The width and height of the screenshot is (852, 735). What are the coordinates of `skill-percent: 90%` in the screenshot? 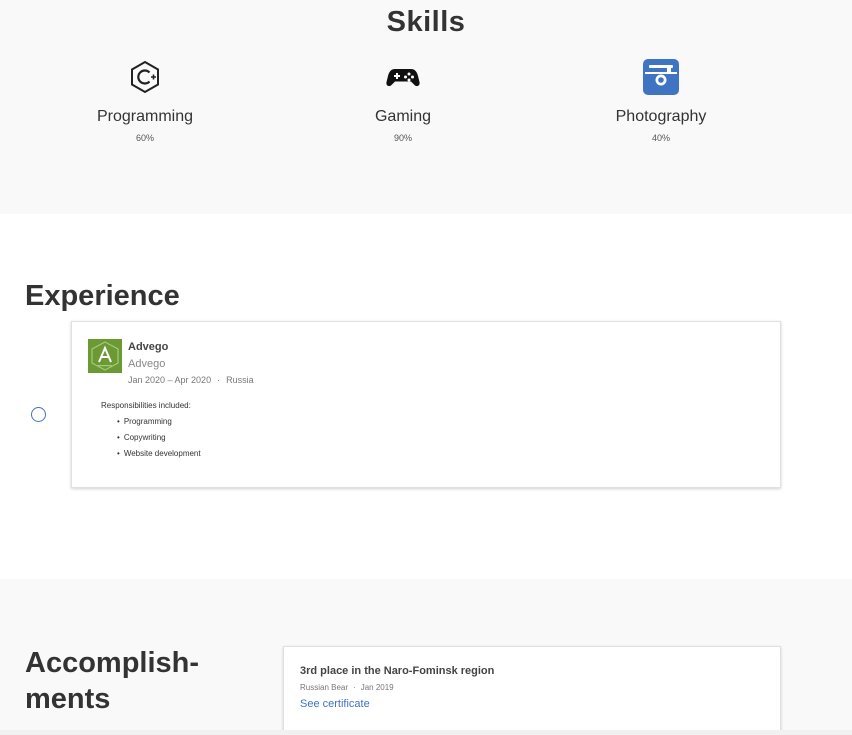 It's located at (402, 138).